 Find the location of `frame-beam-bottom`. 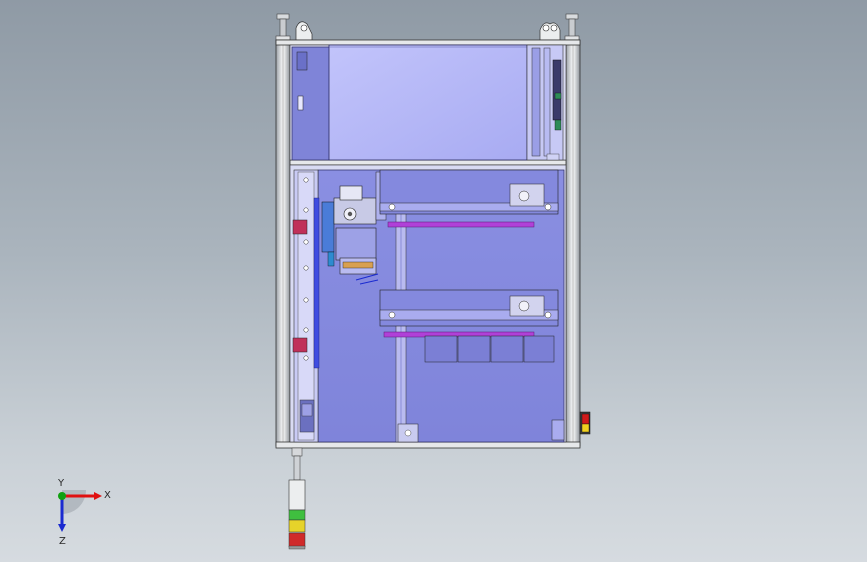

frame-beam-bottom is located at coordinates (428, 445).